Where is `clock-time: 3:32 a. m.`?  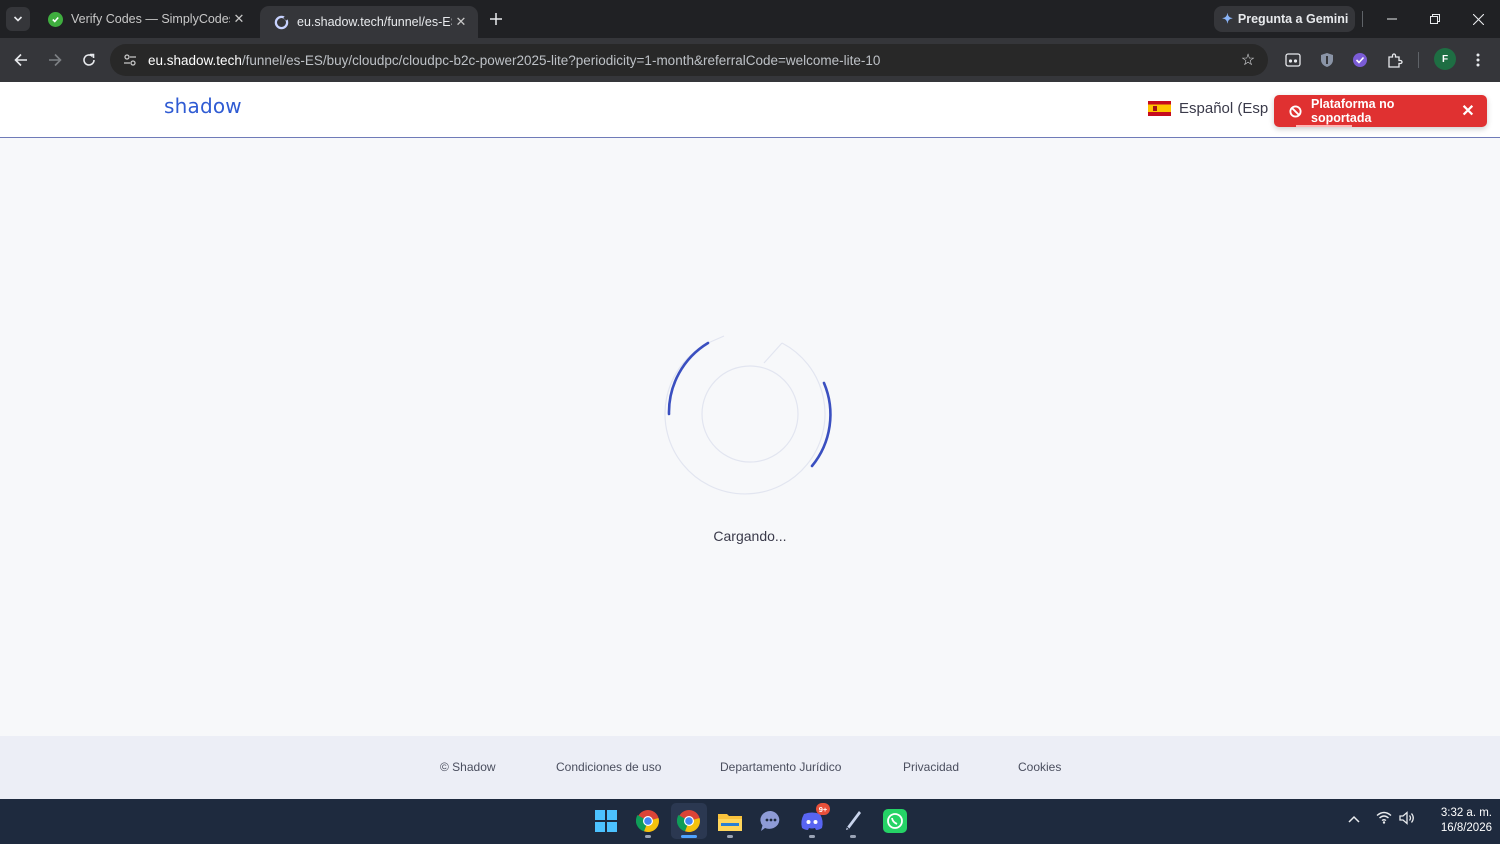 clock-time: 3:32 a. m. is located at coordinates (1466, 813).